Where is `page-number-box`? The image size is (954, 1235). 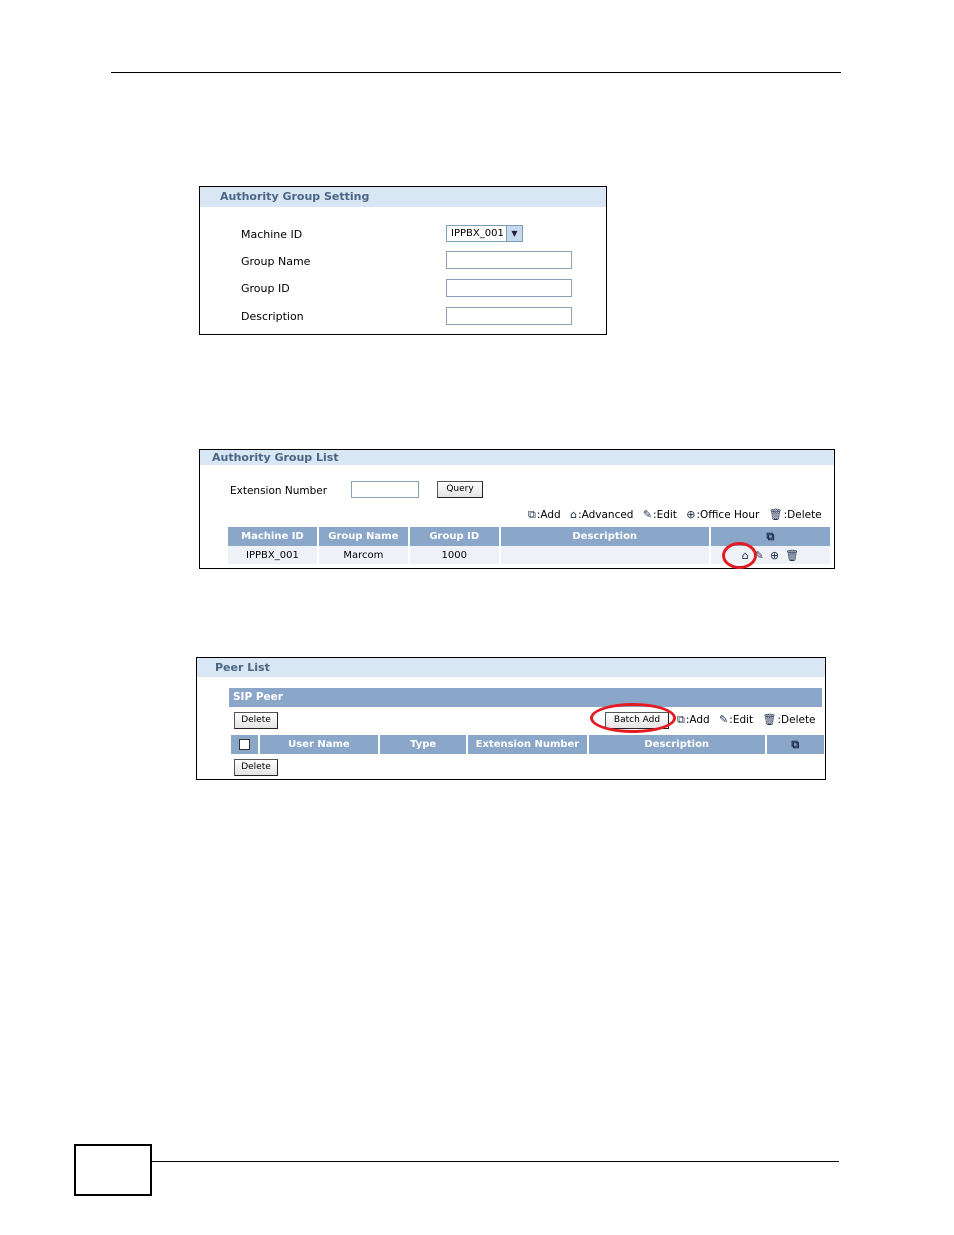 page-number-box is located at coordinates (113, 1170).